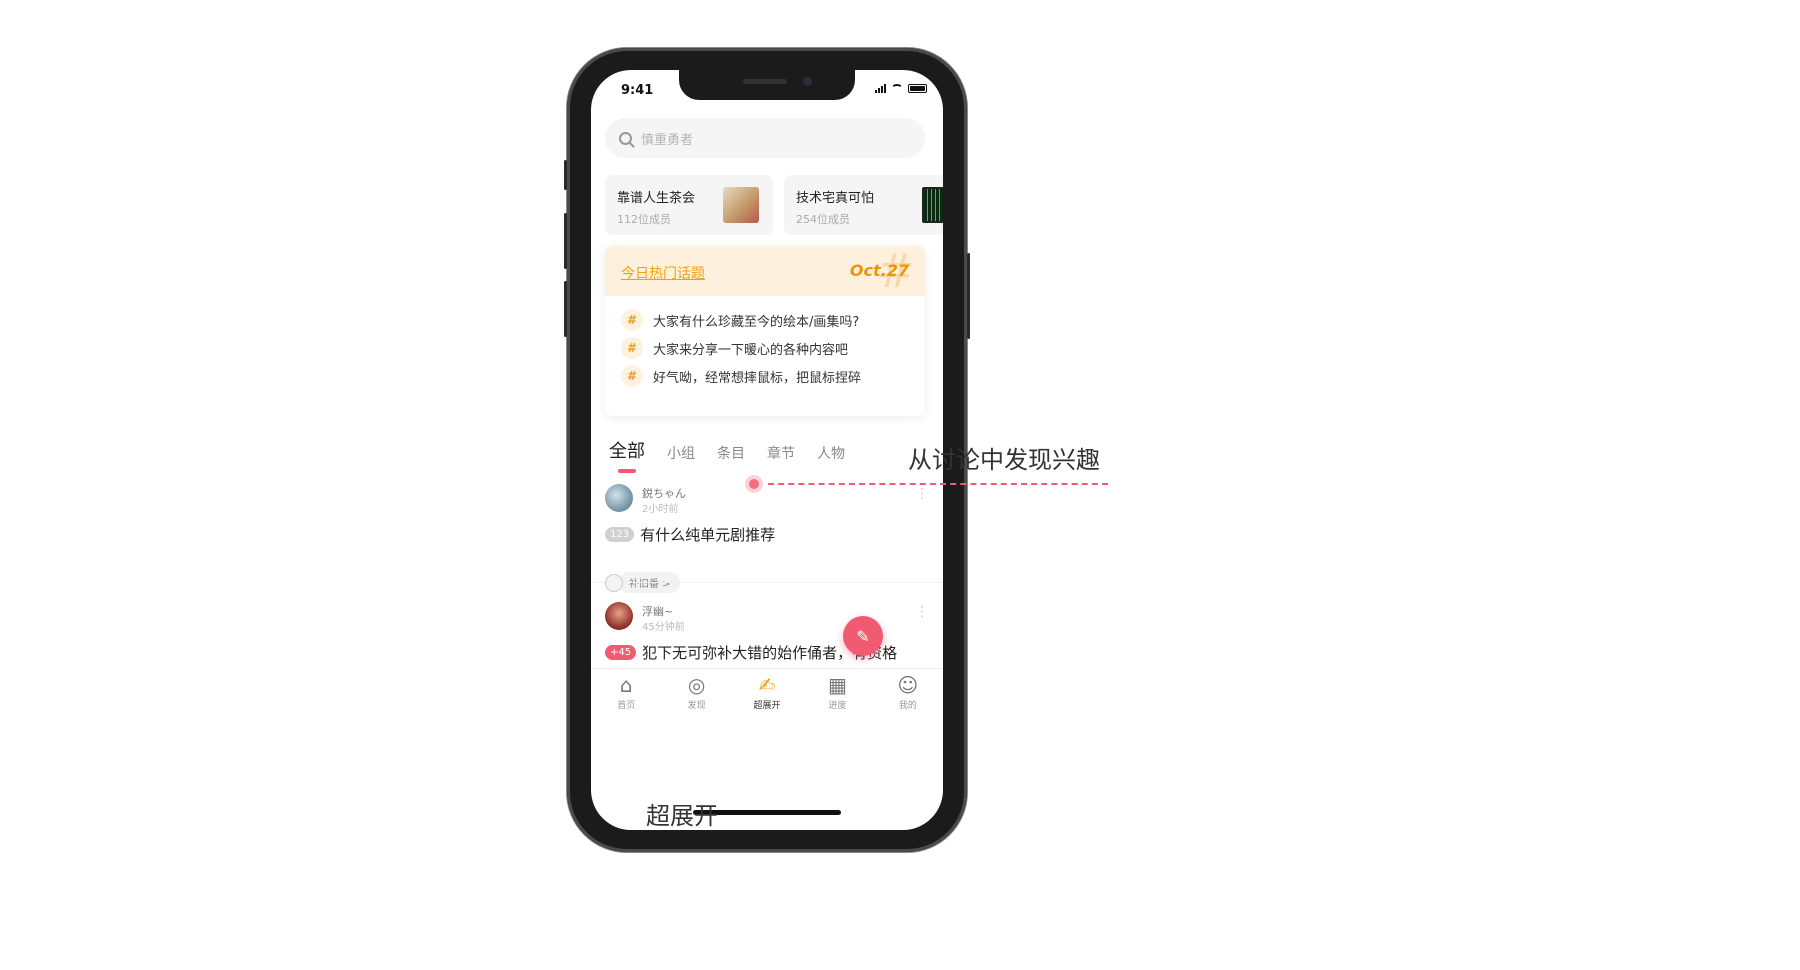 This screenshot has width=1800, height=970. Describe the element at coordinates (660, 509) in the screenshot. I see `post-time: 2小时前` at that location.